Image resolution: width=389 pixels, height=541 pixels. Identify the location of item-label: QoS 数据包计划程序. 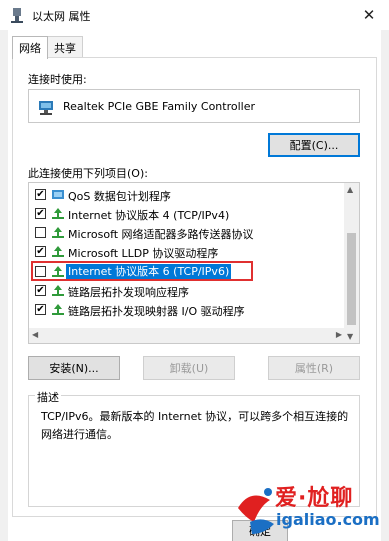
(119, 196).